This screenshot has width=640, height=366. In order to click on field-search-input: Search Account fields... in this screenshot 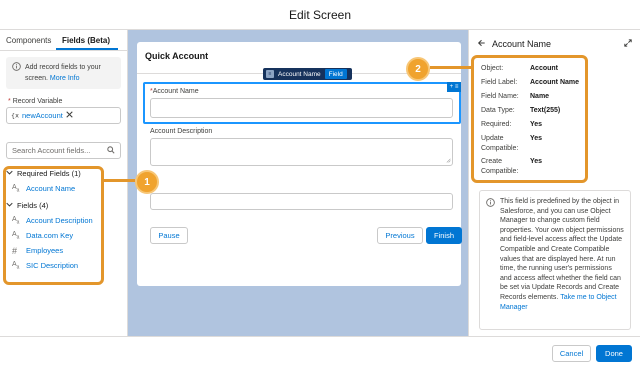, I will do `click(63, 150)`.